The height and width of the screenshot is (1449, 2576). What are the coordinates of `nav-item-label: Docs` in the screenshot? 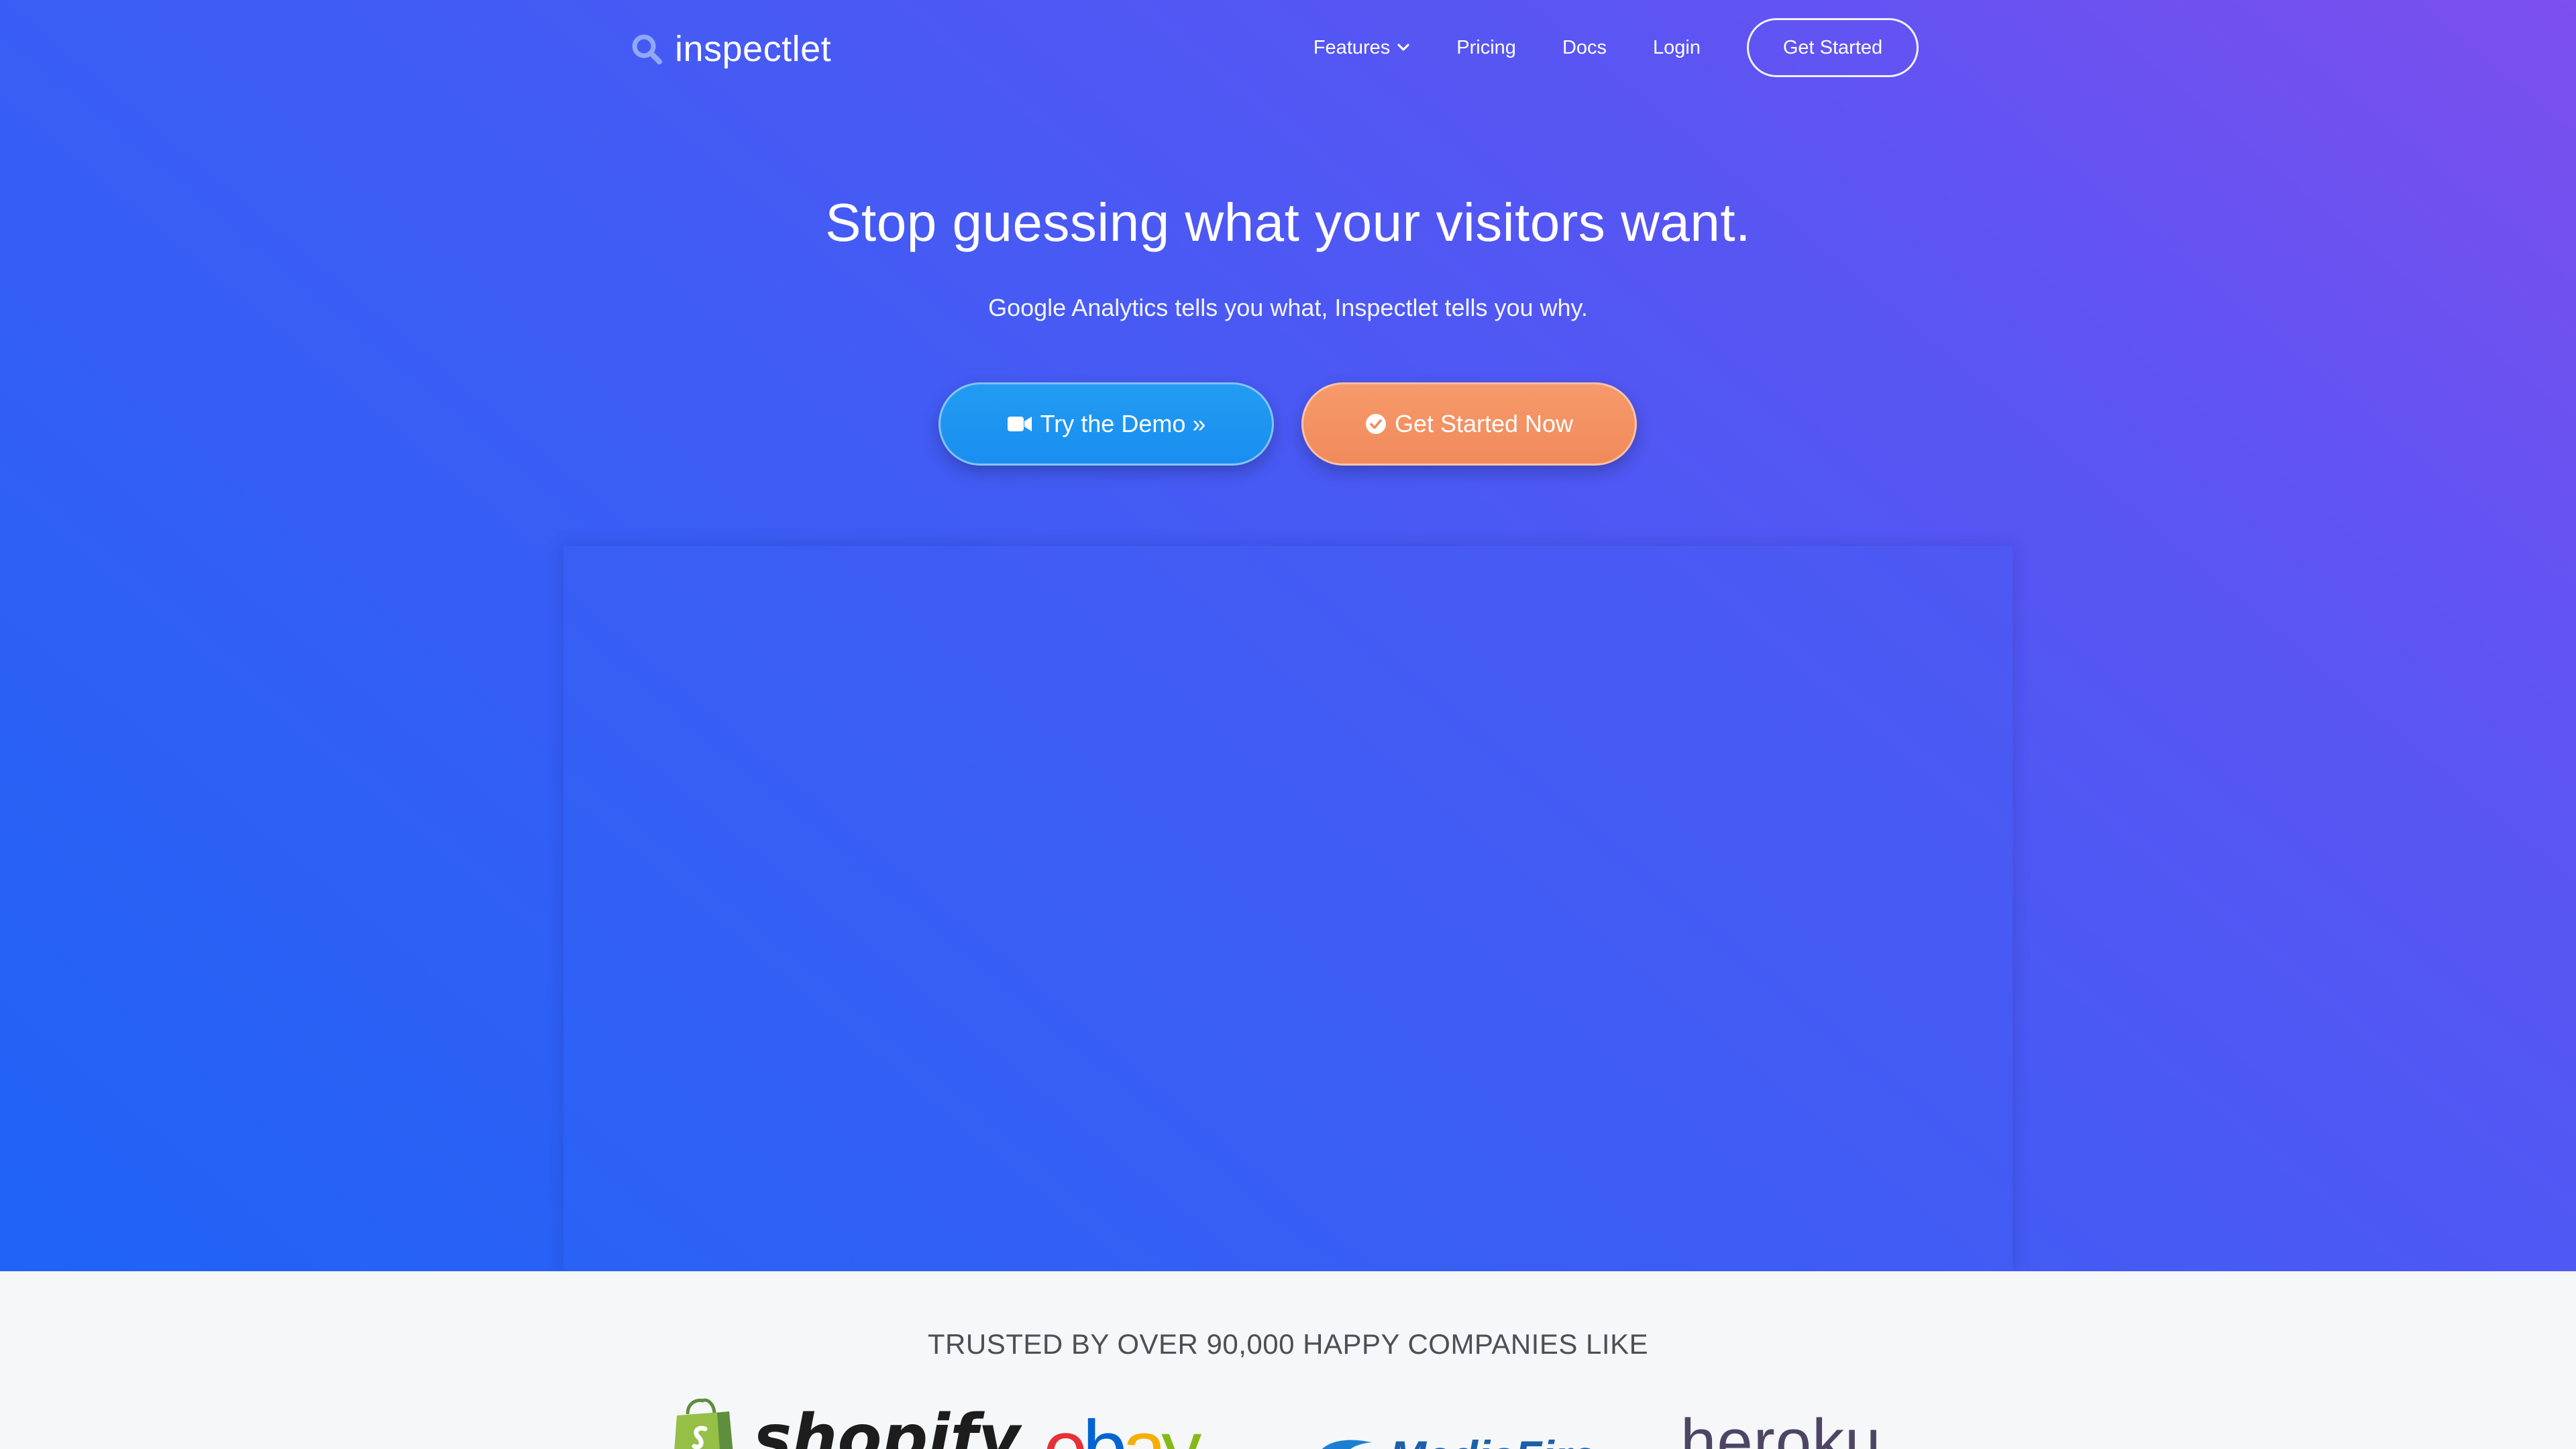 It's located at (1584, 47).